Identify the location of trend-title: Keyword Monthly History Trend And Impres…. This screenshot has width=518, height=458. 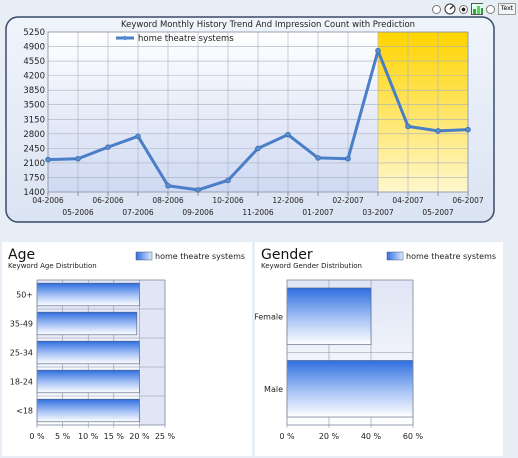
(268, 25).